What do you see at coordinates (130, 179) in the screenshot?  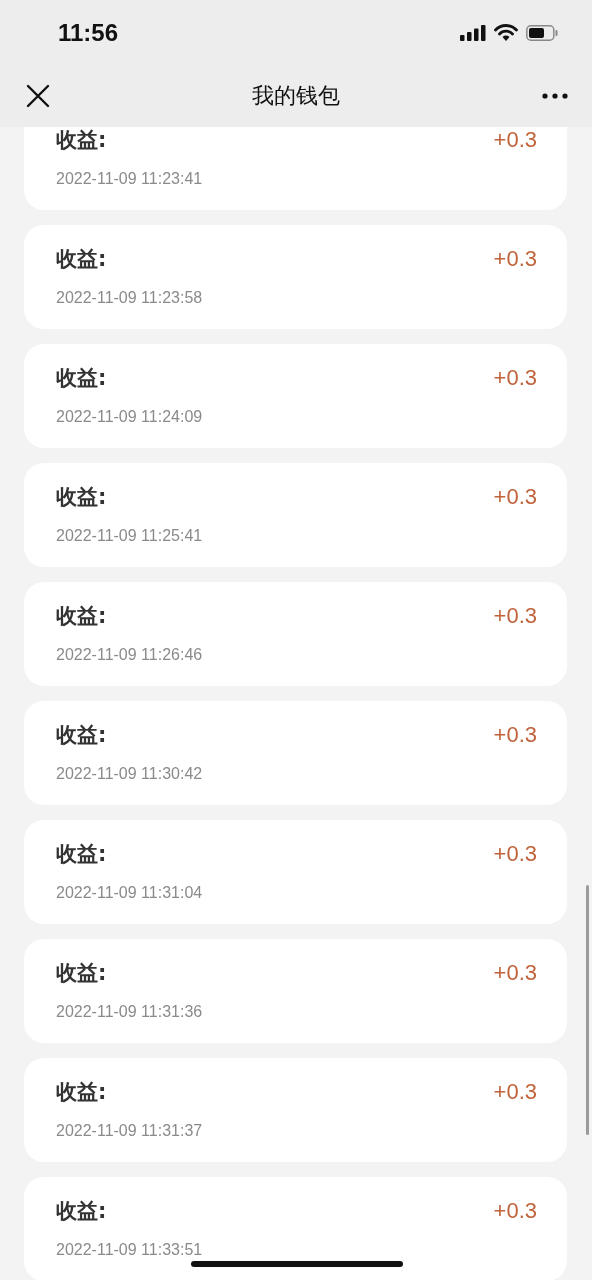 I see `record-time: 2022-11-09 11:23:41` at bounding box center [130, 179].